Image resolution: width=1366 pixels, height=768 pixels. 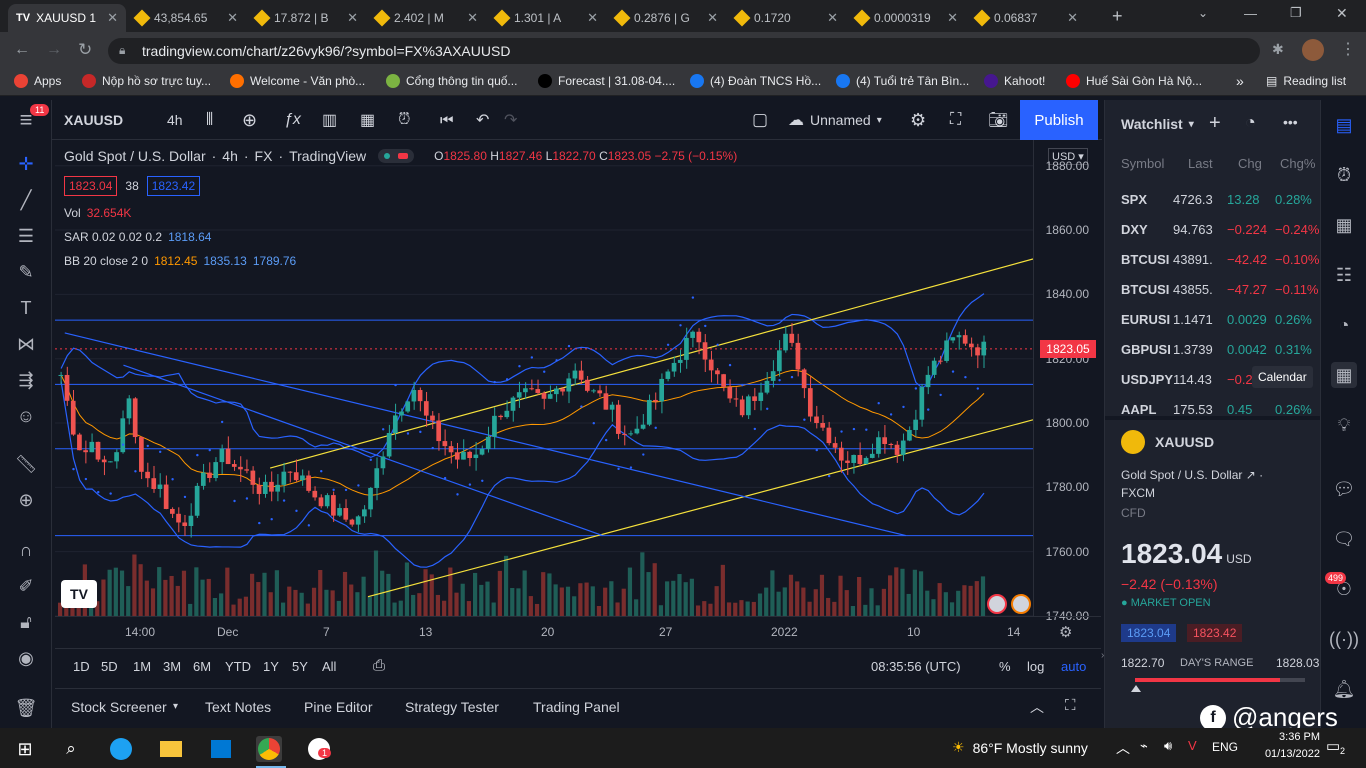 I want to click on chat-icon: 💬︎, so click(x=1344, y=489).